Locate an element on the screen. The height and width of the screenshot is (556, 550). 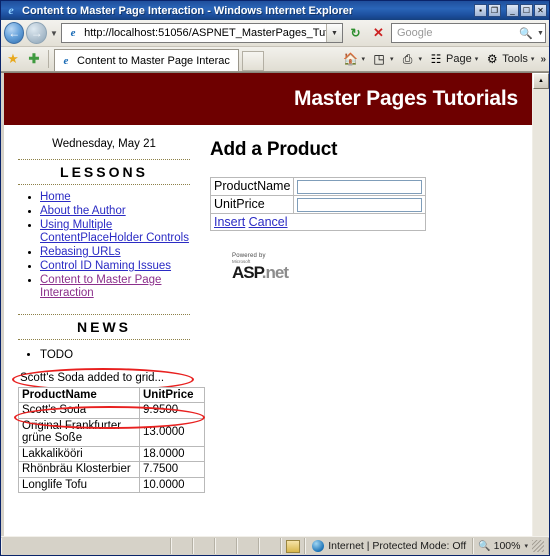
lessons-heading: LESSONS is located at coordinates (104, 172).